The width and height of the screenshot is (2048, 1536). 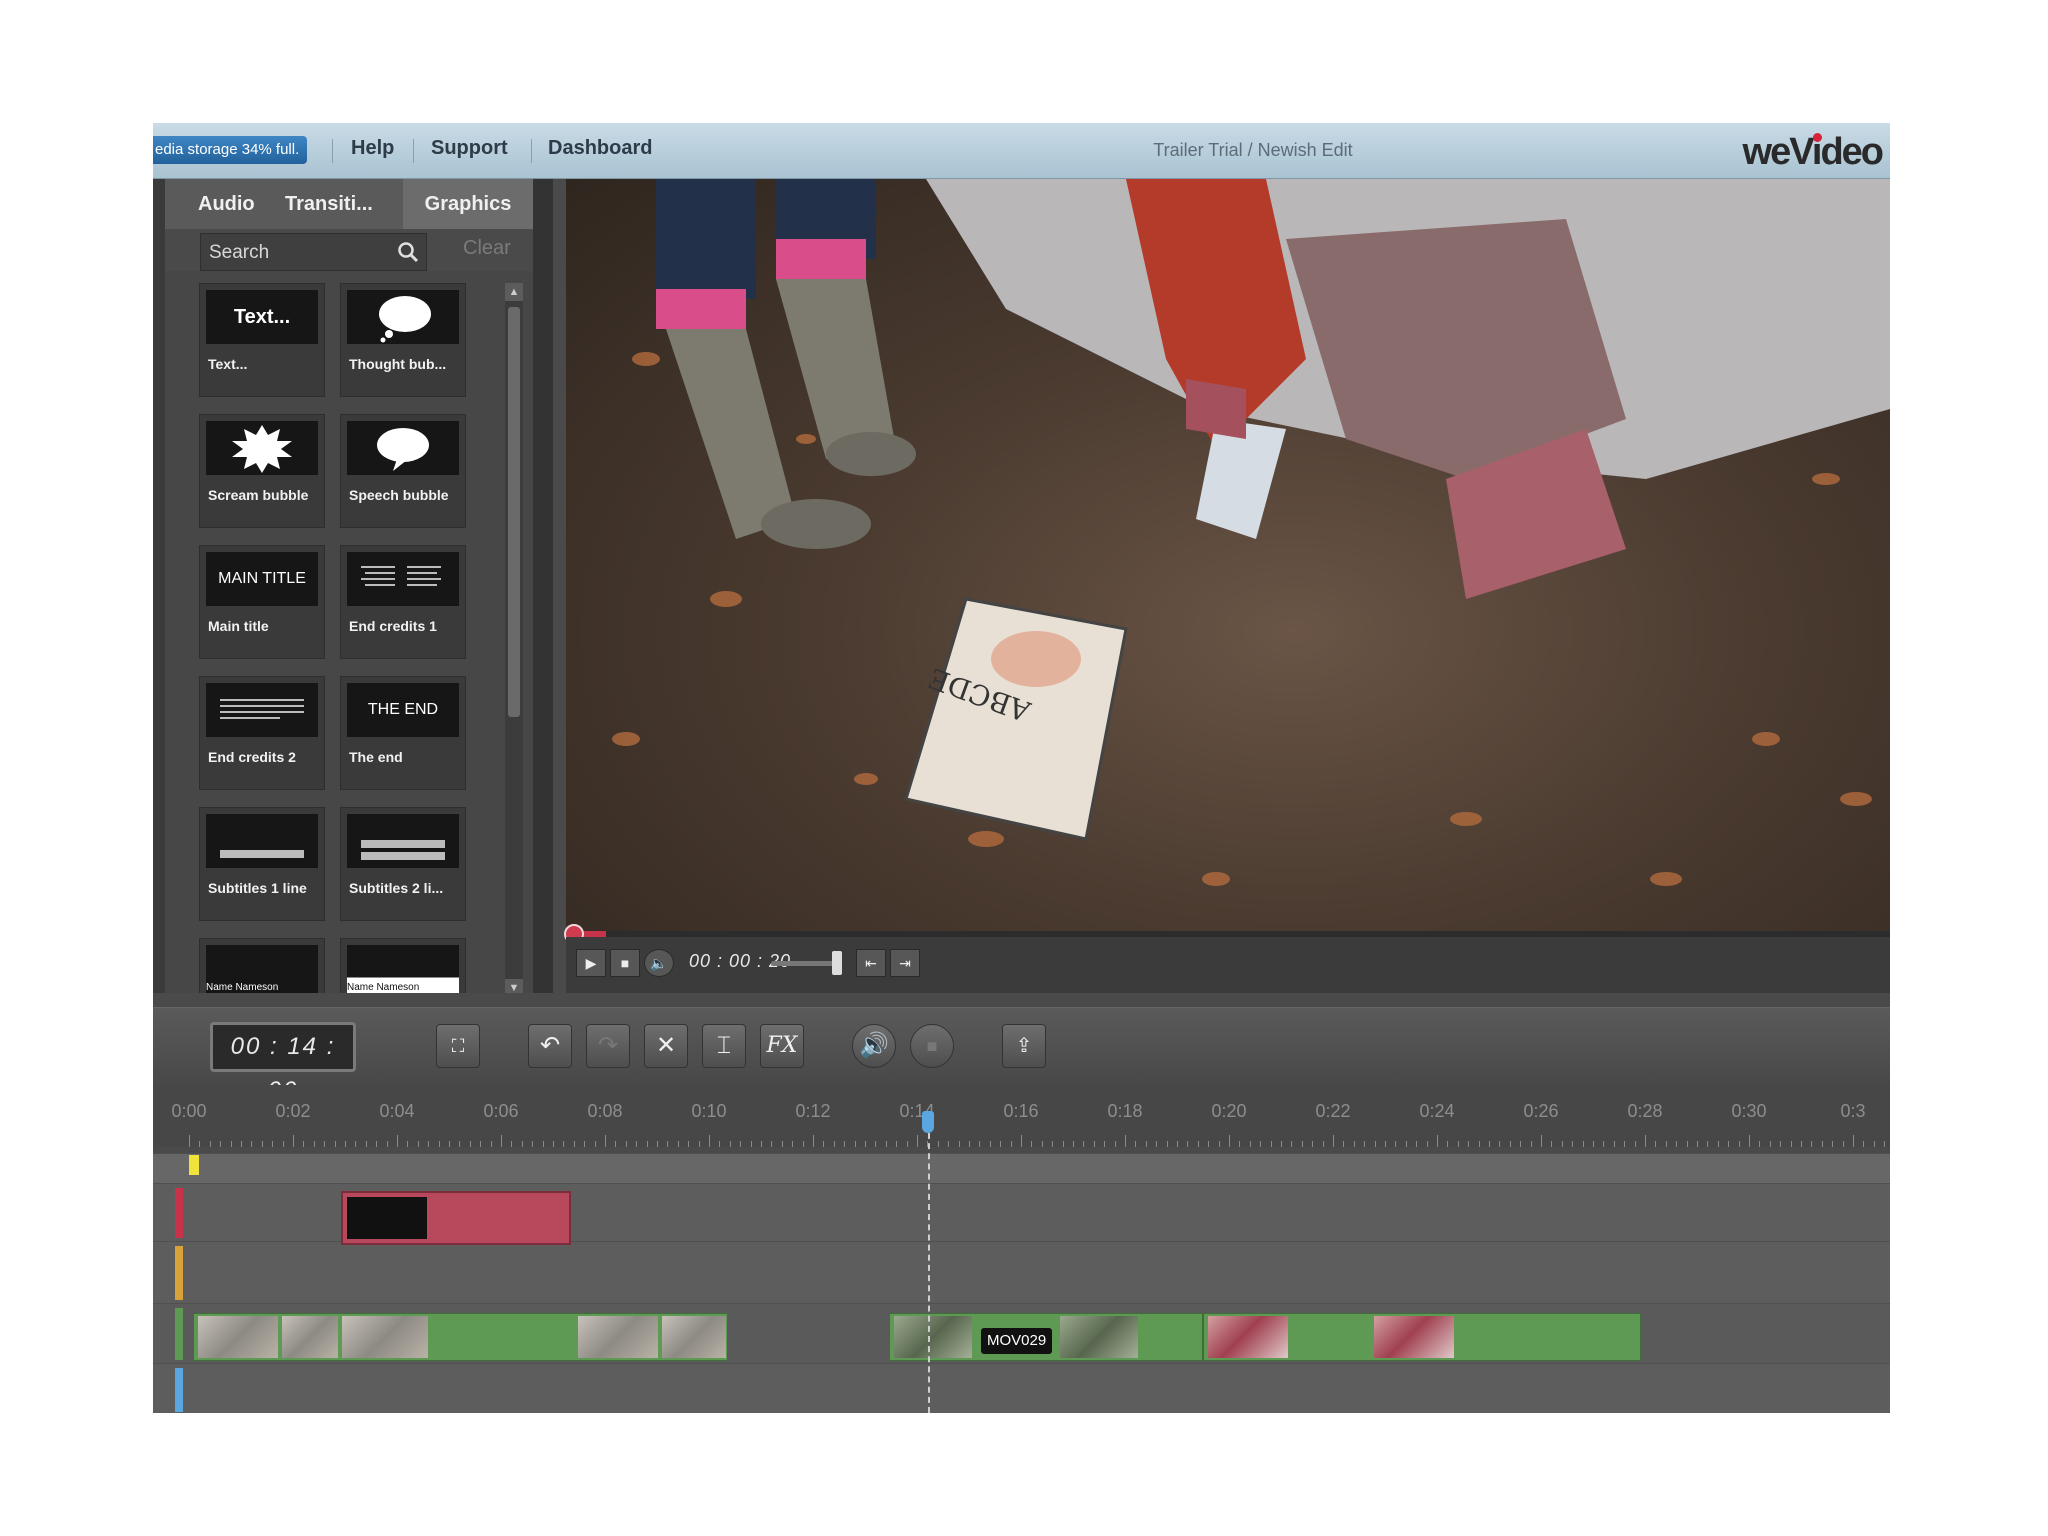 I want to click on fx-icon: FX, so click(x=782, y=1046).